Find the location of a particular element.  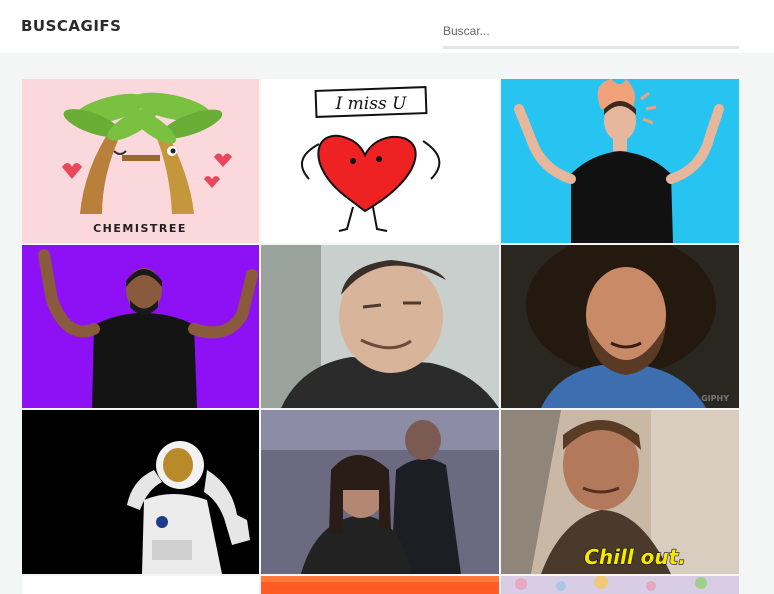

gif-tile-partial-red is located at coordinates (380, 585).